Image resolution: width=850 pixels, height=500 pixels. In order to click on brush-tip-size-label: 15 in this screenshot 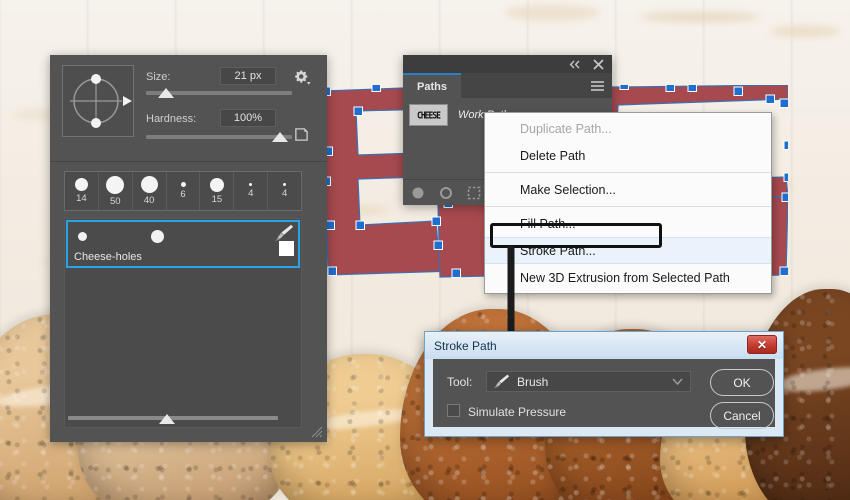, I will do `click(217, 199)`.